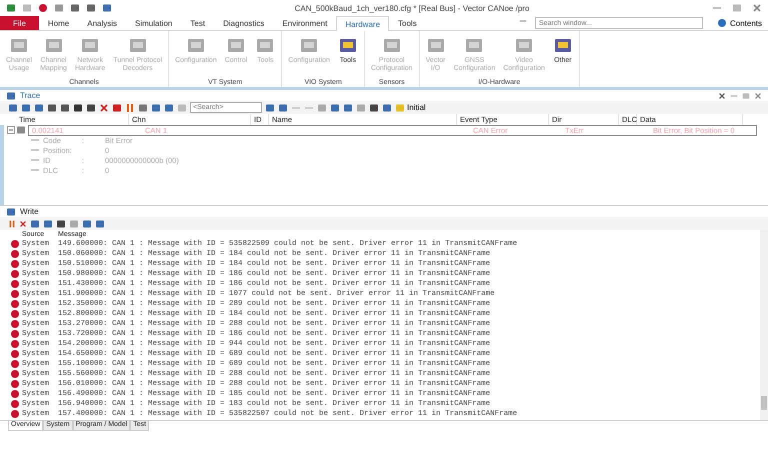  Describe the element at coordinates (363, 23) in the screenshot. I see `ribbon-tab: Hardware` at that location.